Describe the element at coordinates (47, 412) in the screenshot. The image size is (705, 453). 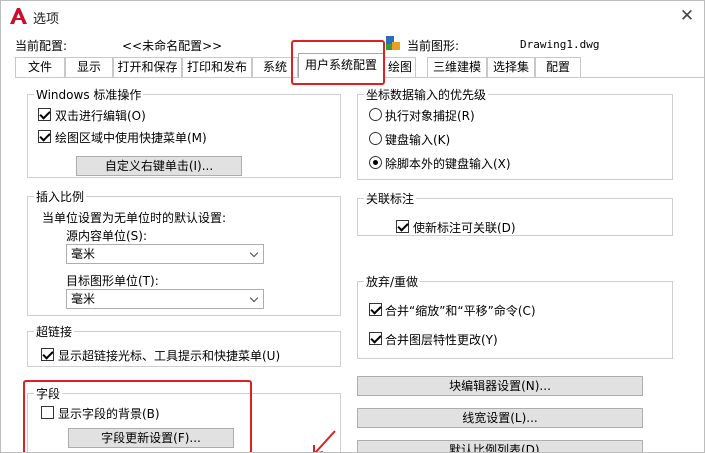
I see `field-background-checkbox` at that location.